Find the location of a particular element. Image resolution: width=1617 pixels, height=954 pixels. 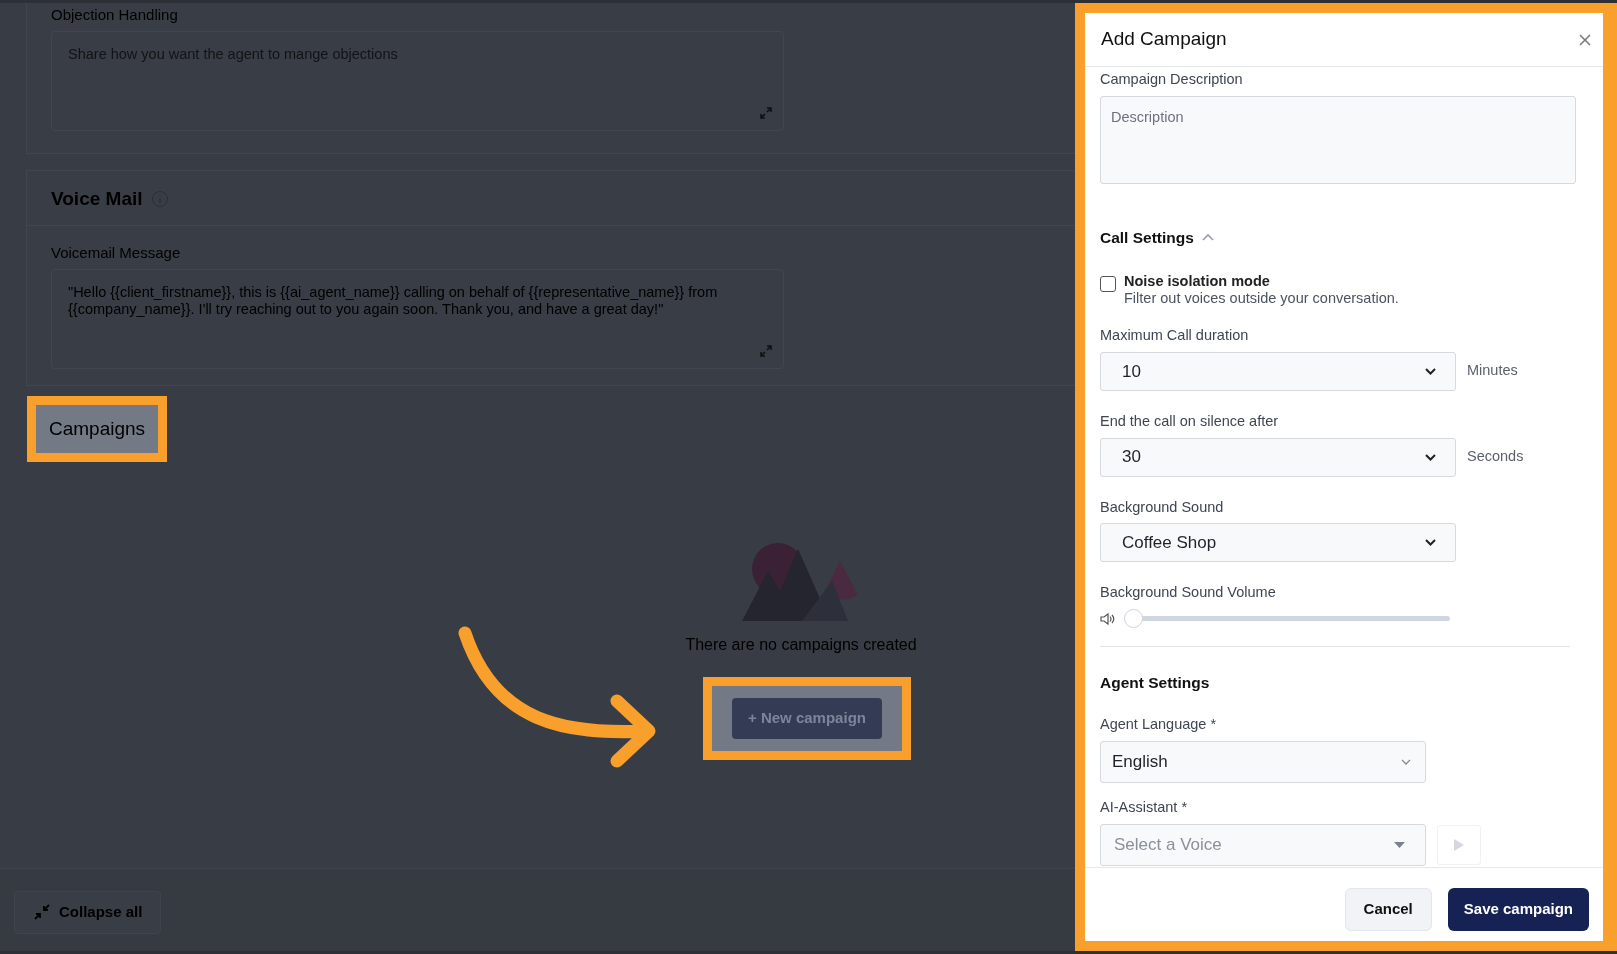

description-field: Description is located at coordinates (1338, 139).